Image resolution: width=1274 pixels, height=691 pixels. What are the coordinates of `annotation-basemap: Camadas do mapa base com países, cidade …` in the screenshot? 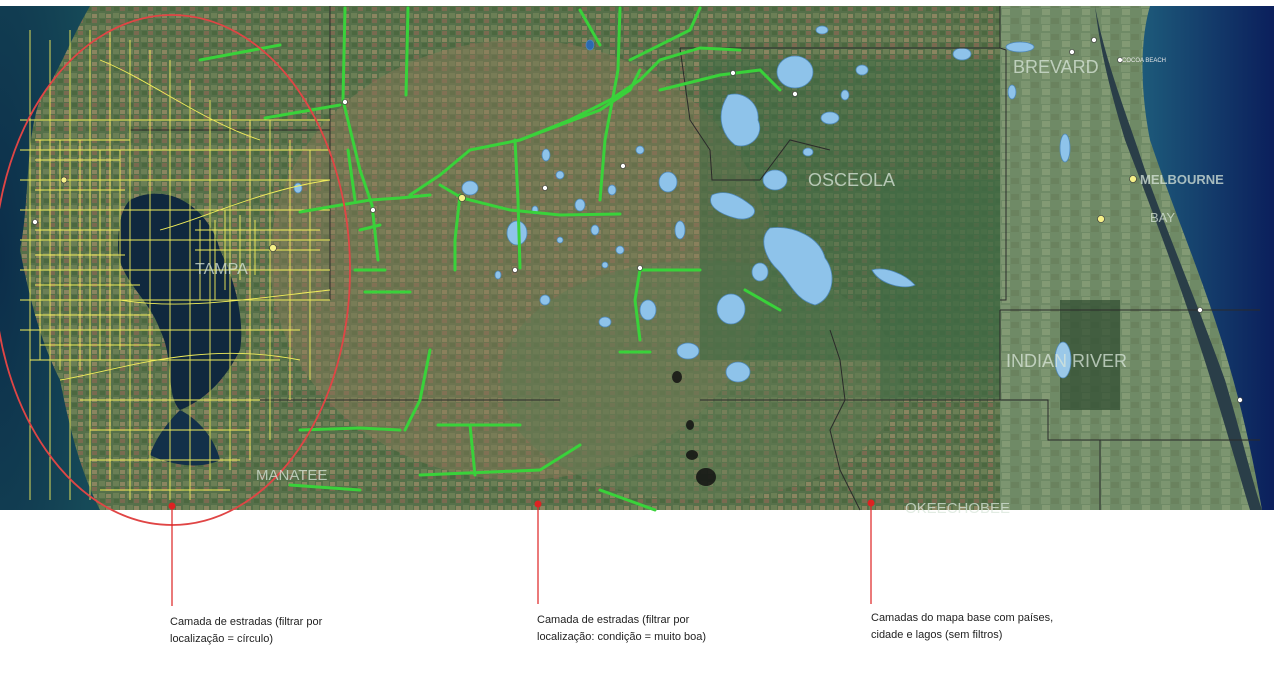 It's located at (962, 626).